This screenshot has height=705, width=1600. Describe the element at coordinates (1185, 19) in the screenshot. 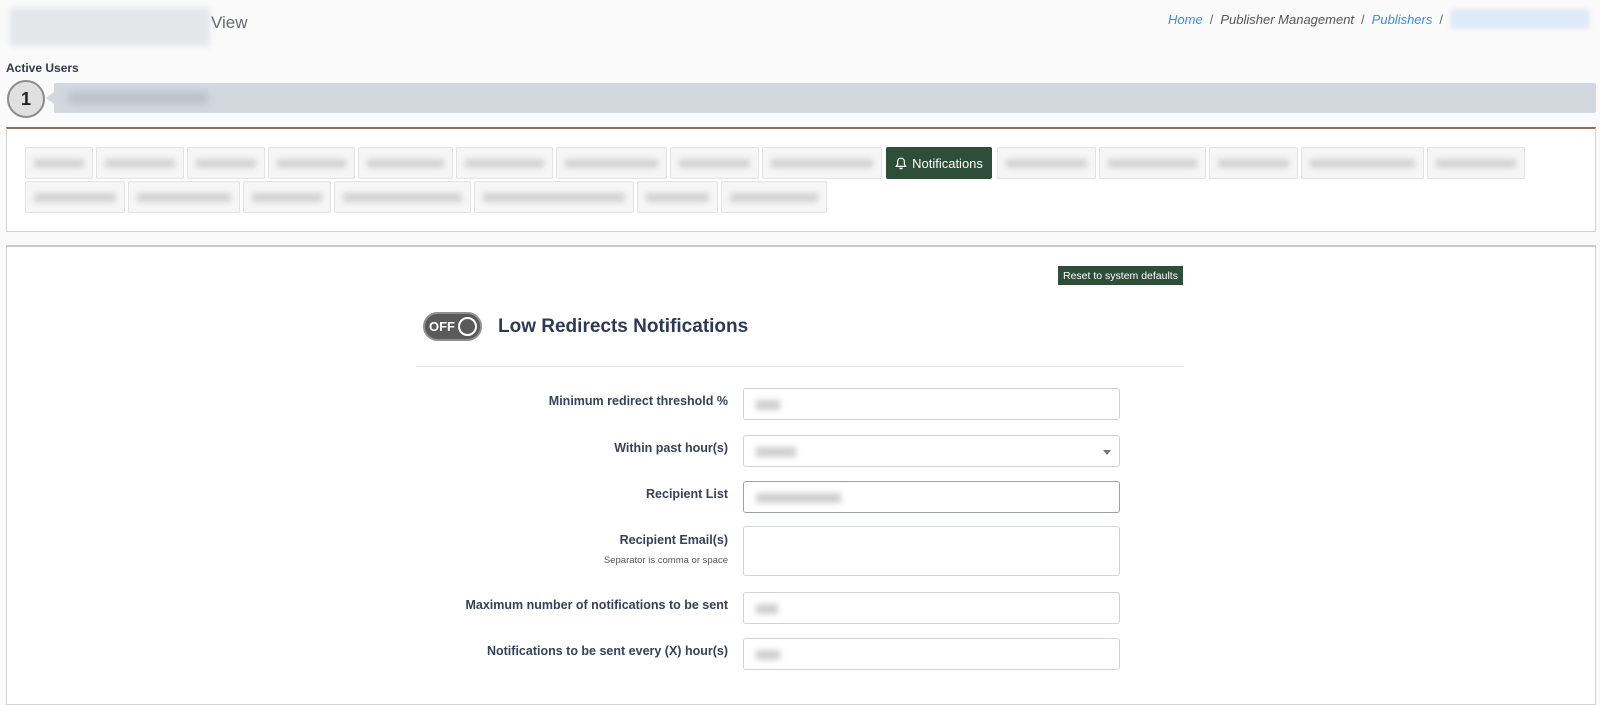

I see `breadcrumb-home-link: Home` at that location.